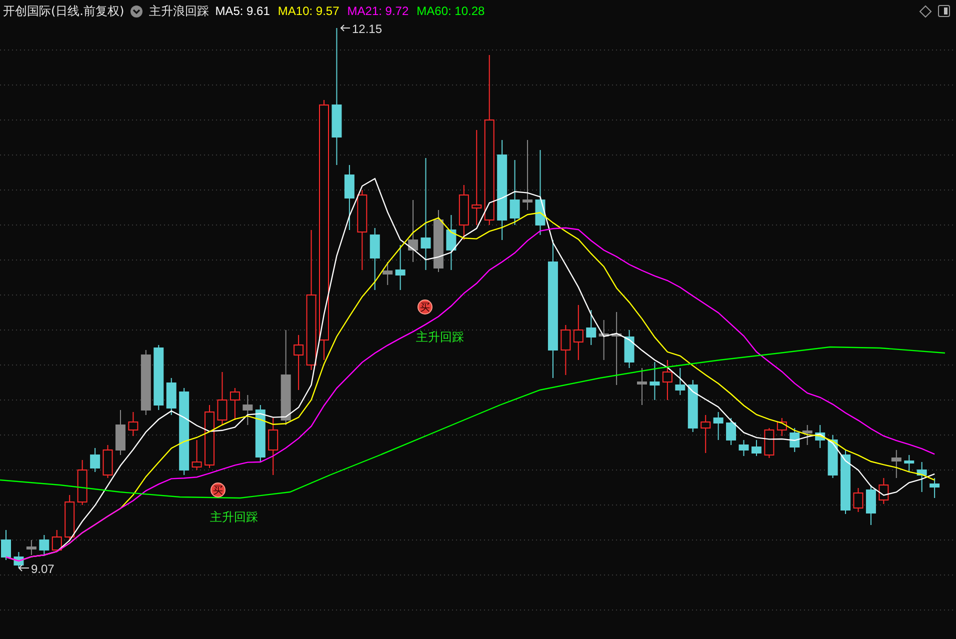  Describe the element at coordinates (242, 11) in the screenshot. I see `ma-legend-value: MA5: 9.61` at that location.